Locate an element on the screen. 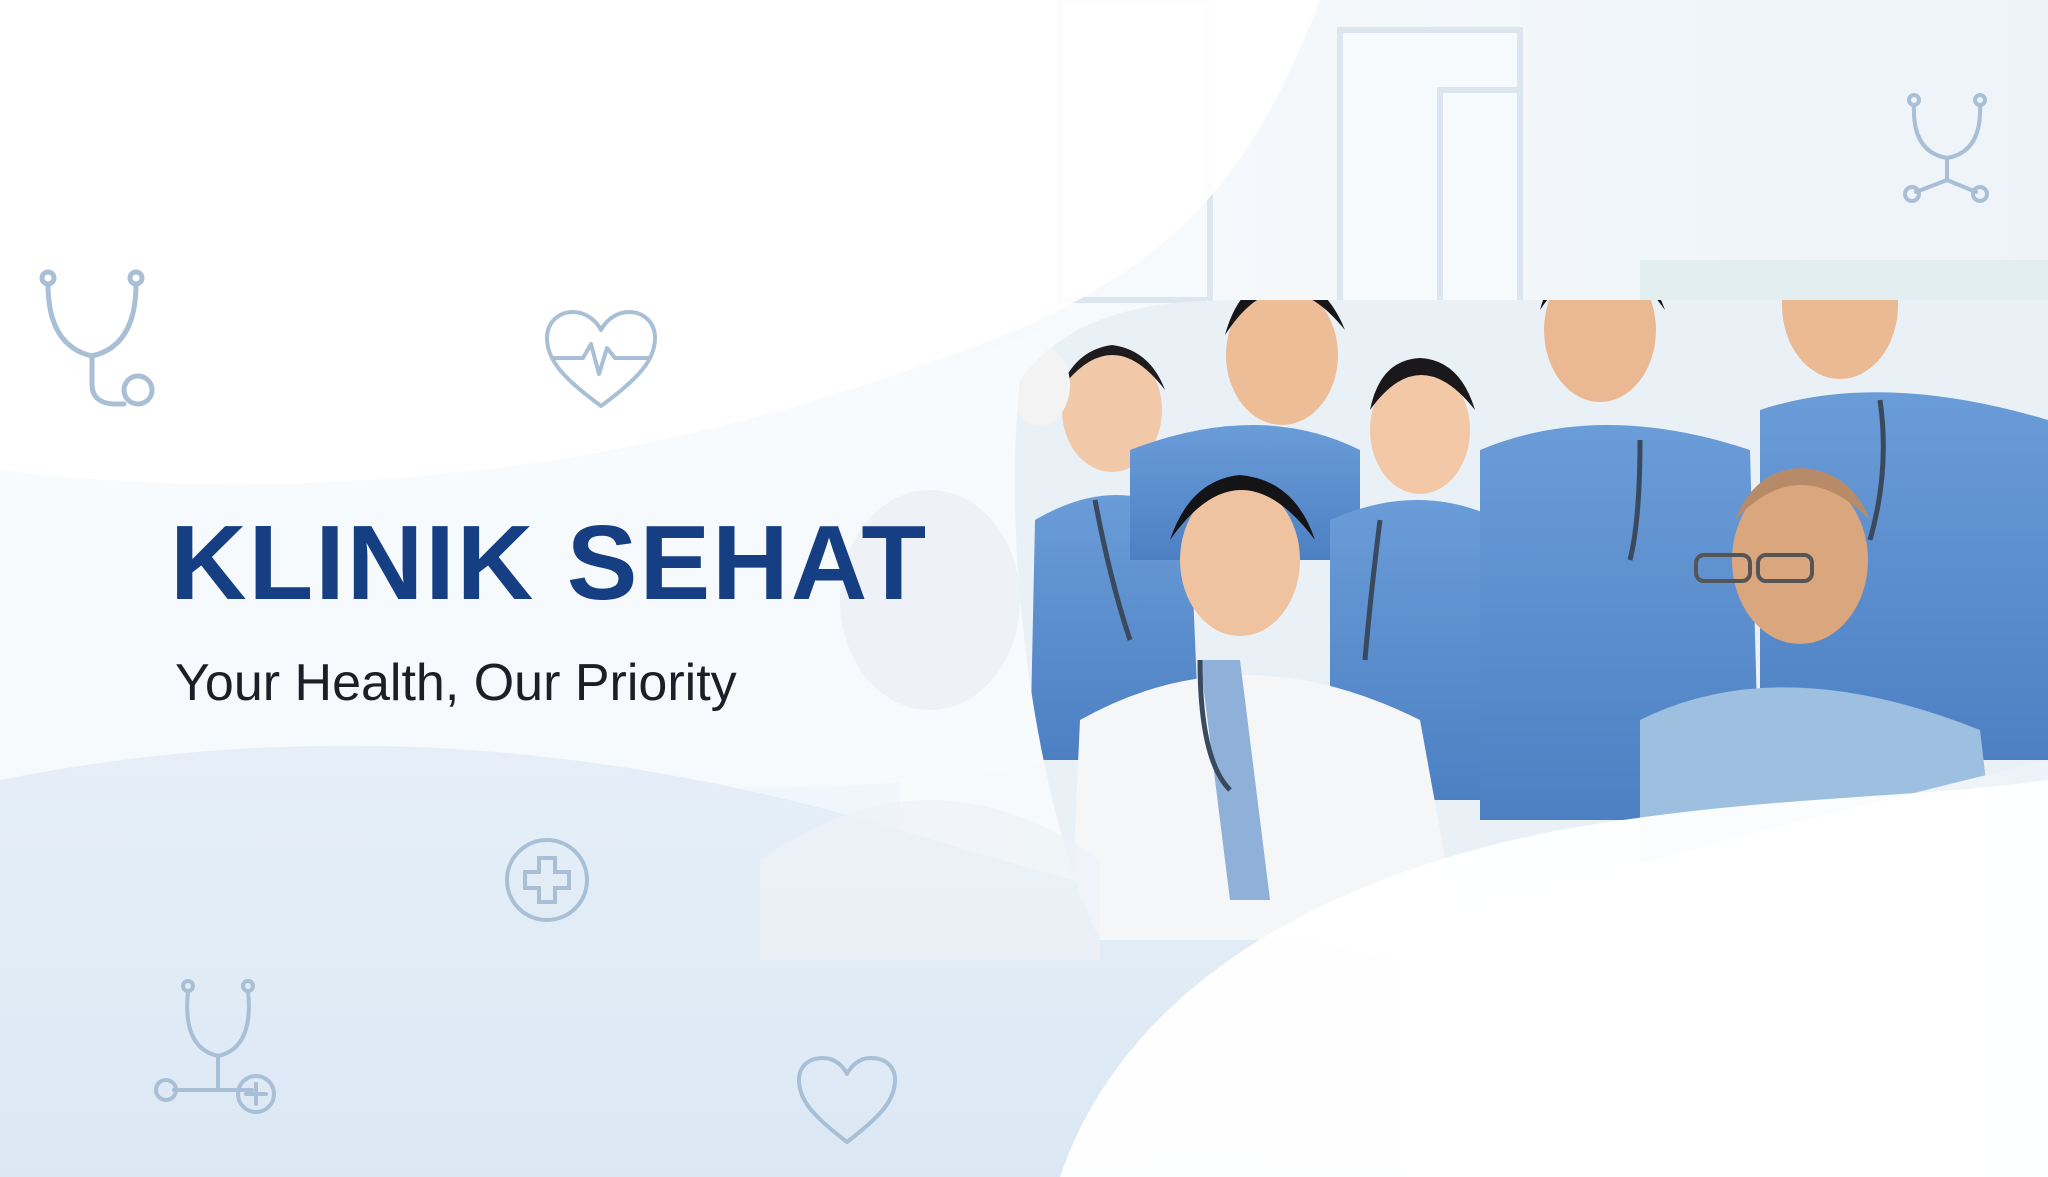 The width and height of the screenshot is (2048, 1177). clinic-title: KLINIK SEHAT is located at coordinates (549, 563).